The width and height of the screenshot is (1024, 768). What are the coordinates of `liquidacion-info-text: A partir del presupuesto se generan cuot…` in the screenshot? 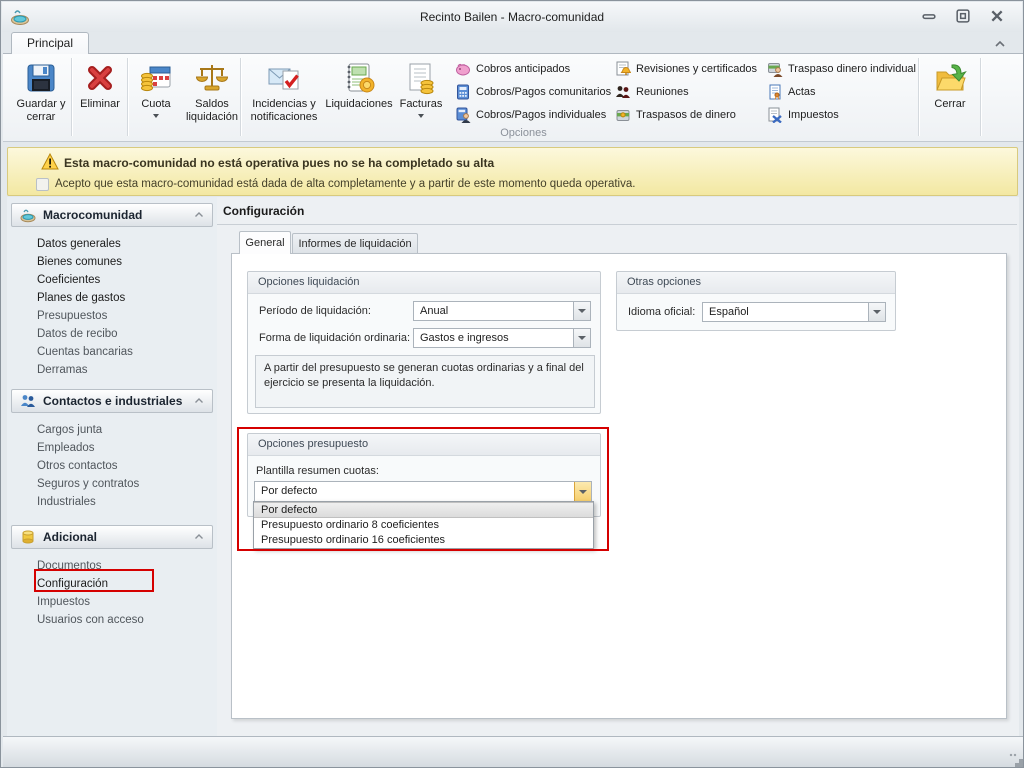 It's located at (425, 381).